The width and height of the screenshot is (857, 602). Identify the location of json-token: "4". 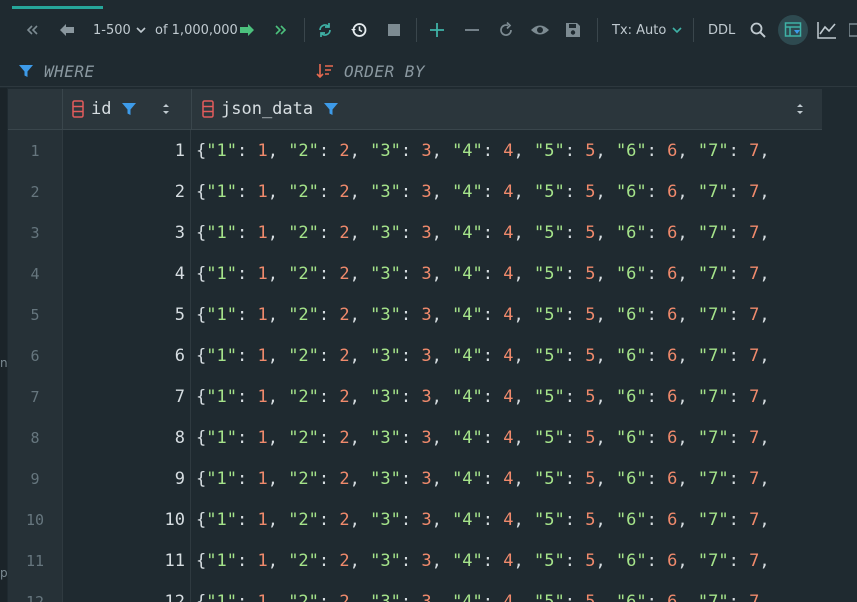
(467, 355).